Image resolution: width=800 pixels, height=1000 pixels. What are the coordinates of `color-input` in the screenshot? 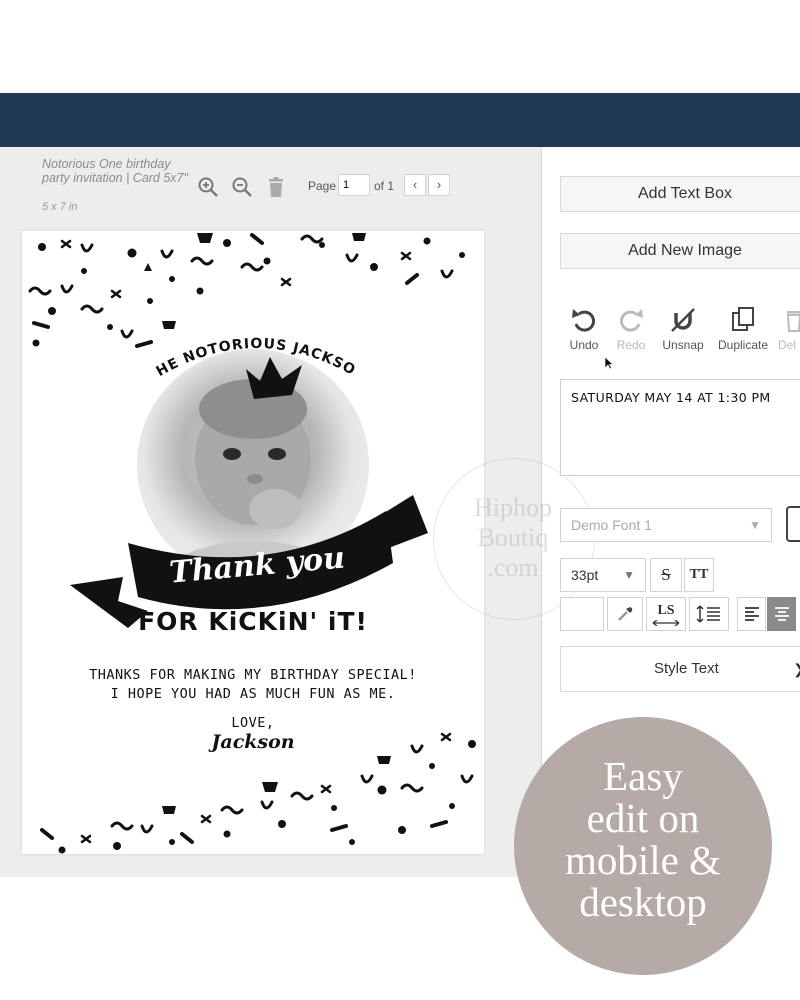 It's located at (582, 614).